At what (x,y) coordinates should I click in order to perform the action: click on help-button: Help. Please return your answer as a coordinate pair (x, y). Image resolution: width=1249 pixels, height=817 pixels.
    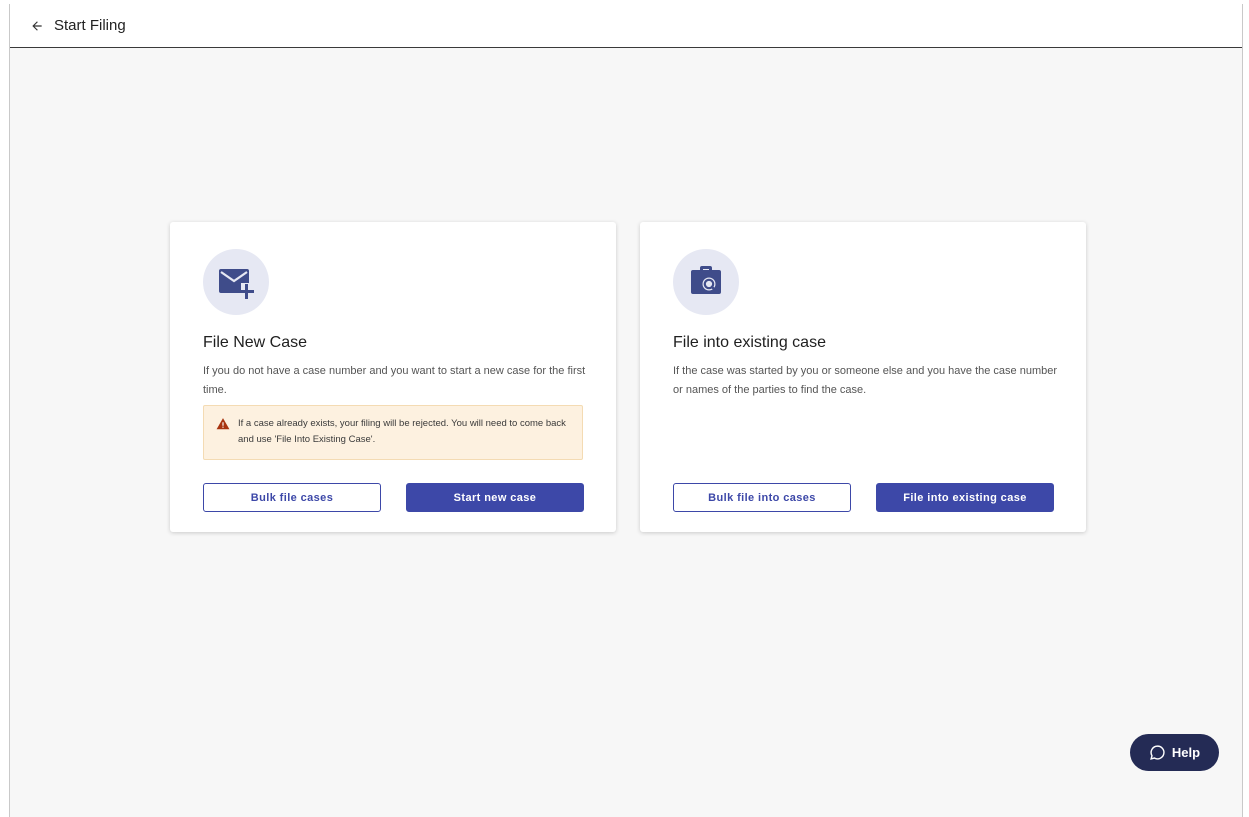
    Looking at the image, I should click on (1174, 752).